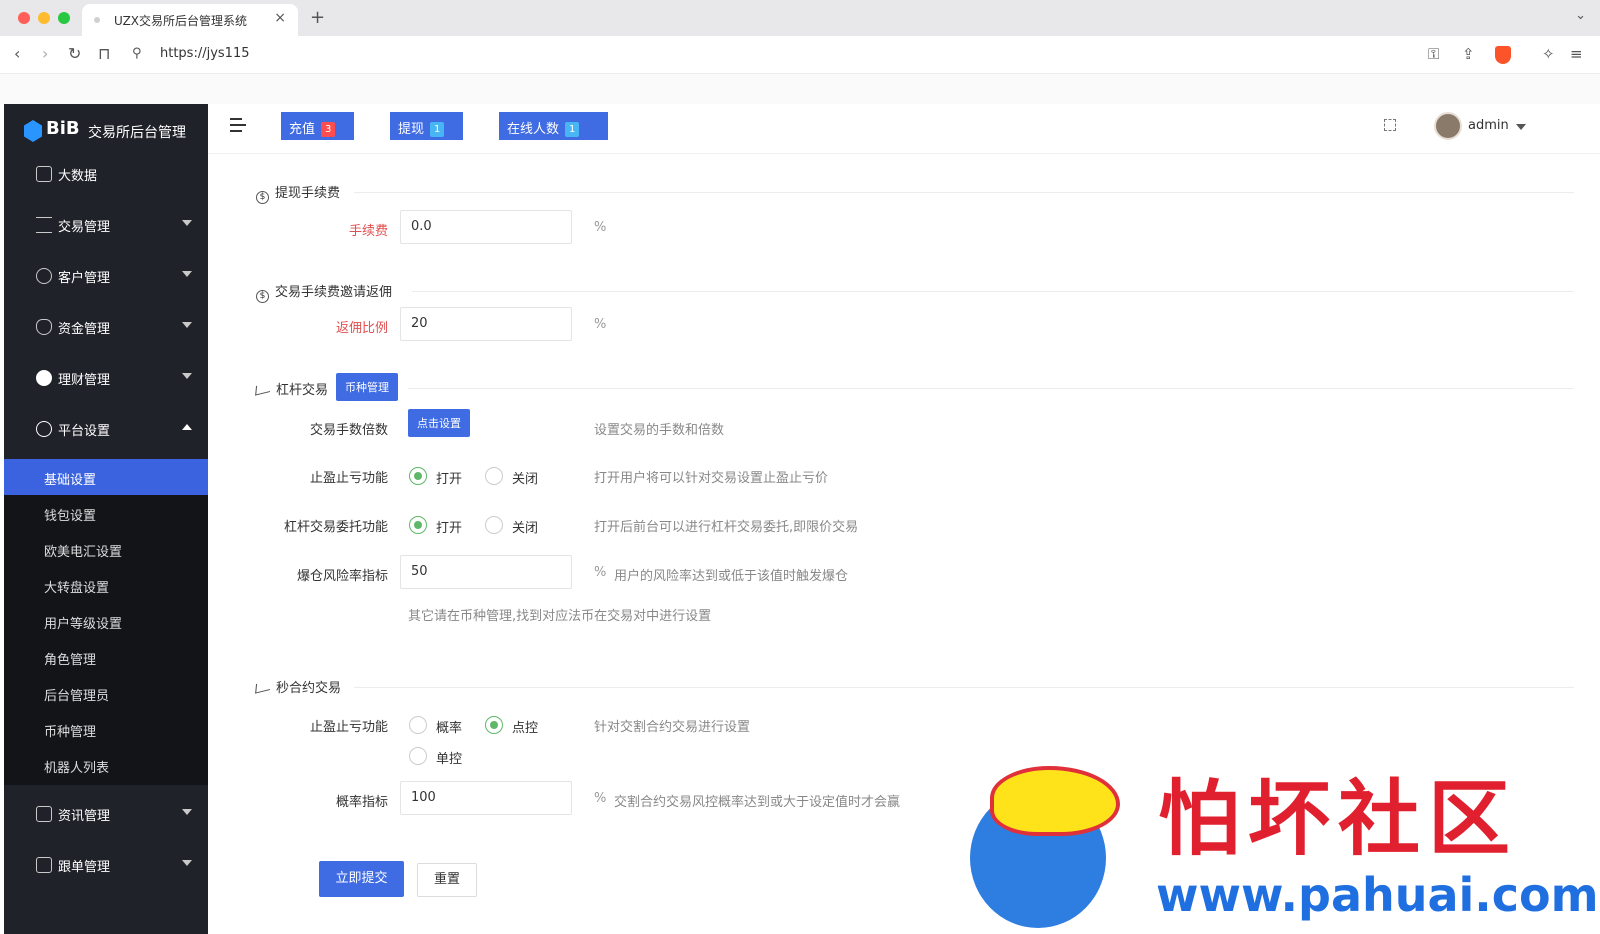 Image resolution: width=1600 pixels, height=934 pixels. Describe the element at coordinates (334, 292) in the screenshot. I see `section-title-text: 交易手续费邀请返佣` at that location.